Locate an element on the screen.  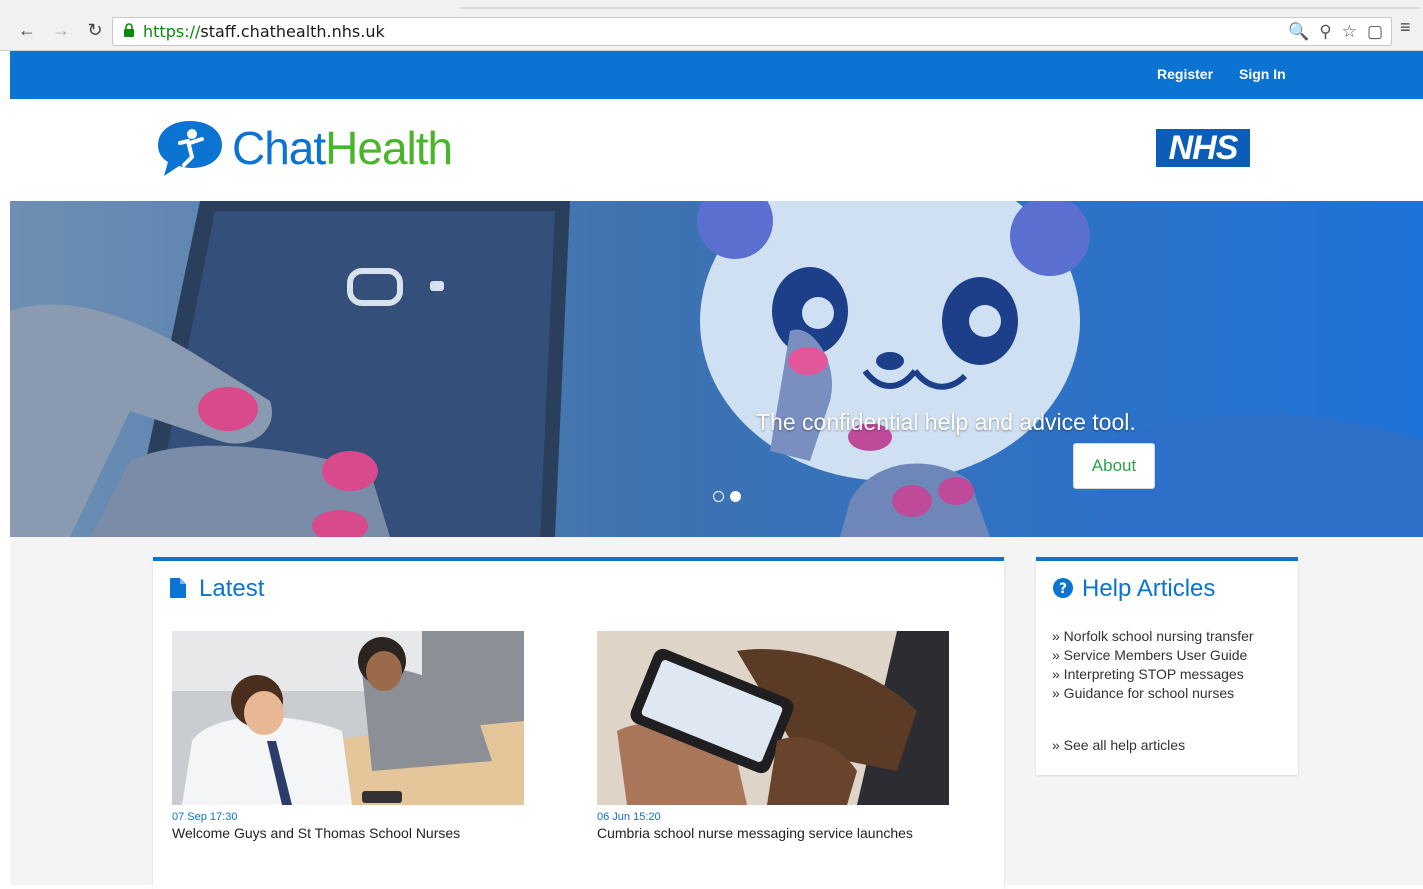
top-nav-bar: Register Sign In is located at coordinates (716, 75).